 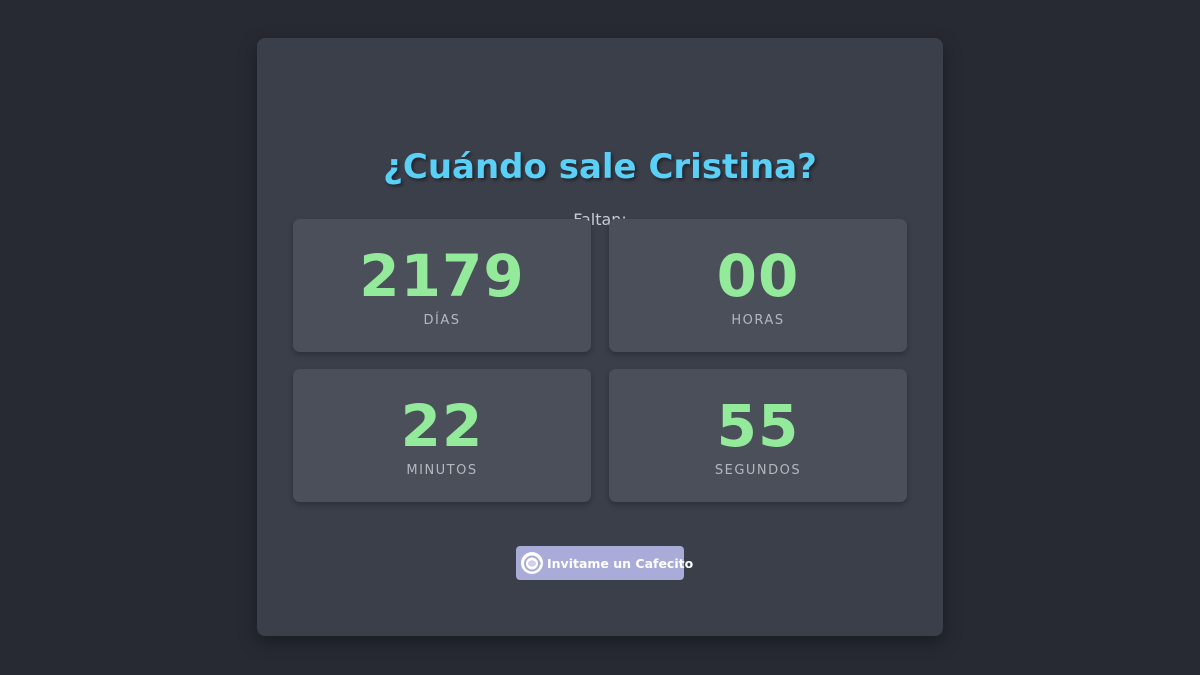 I want to click on minutes-value: 22, so click(x=442, y=426).